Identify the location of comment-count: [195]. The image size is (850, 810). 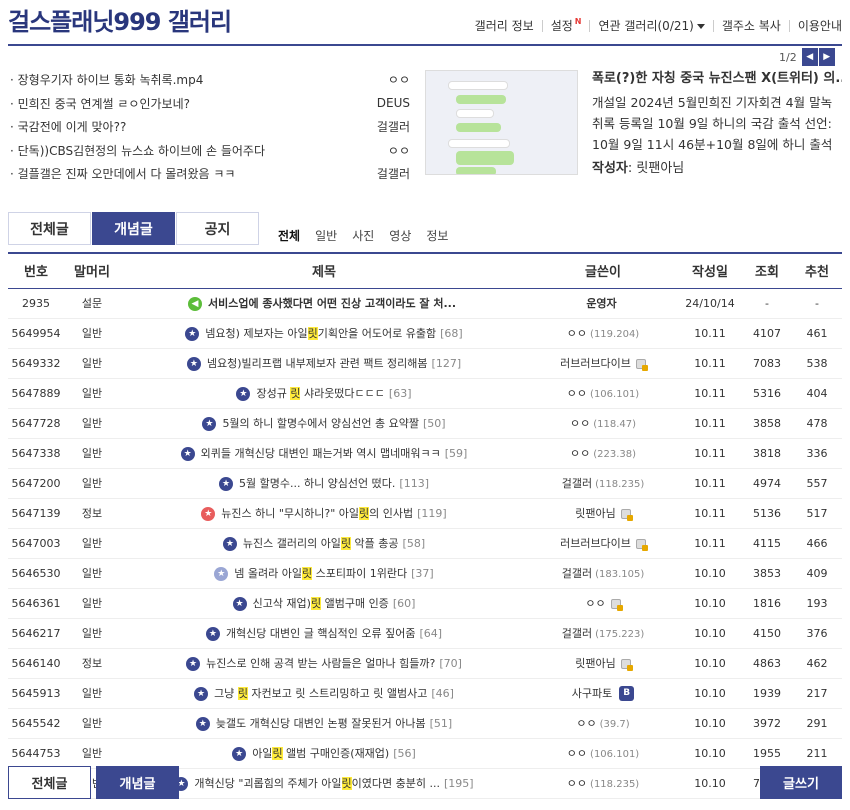
(459, 783).